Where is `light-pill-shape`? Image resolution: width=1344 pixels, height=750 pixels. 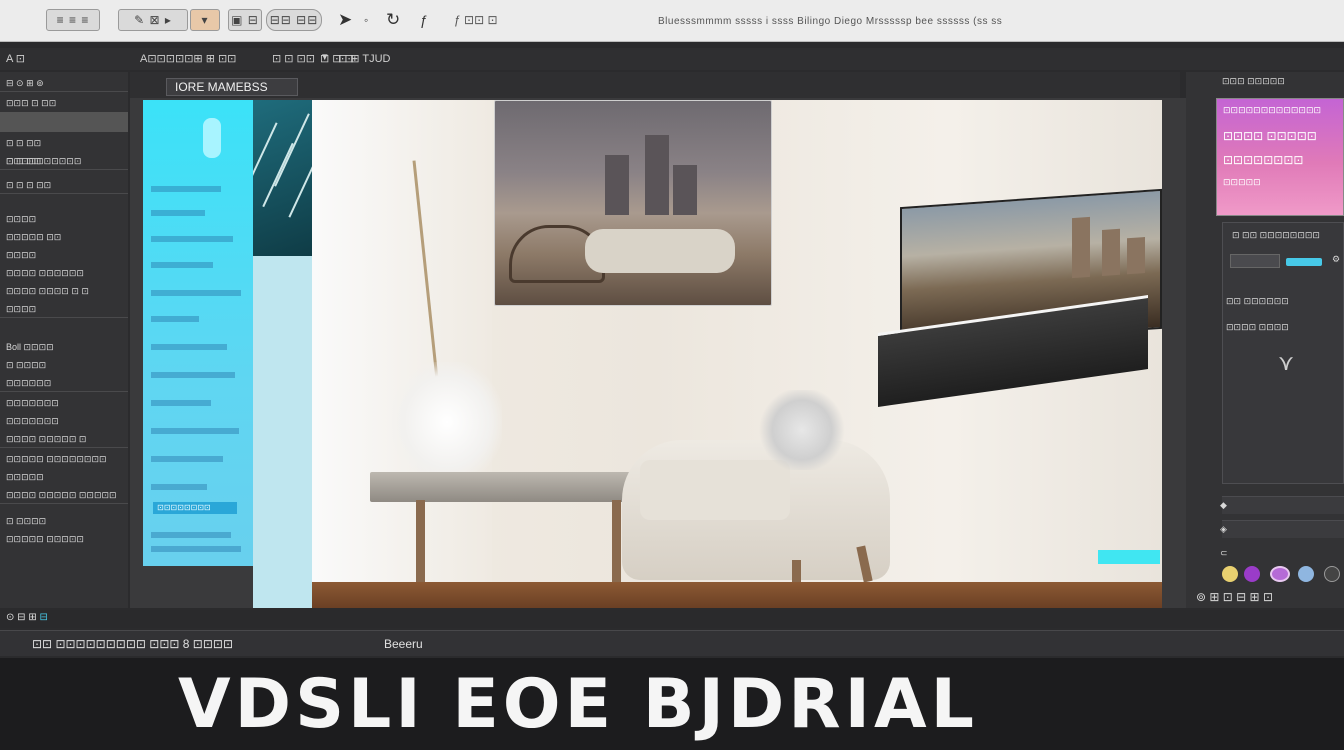 light-pill-shape is located at coordinates (212, 138).